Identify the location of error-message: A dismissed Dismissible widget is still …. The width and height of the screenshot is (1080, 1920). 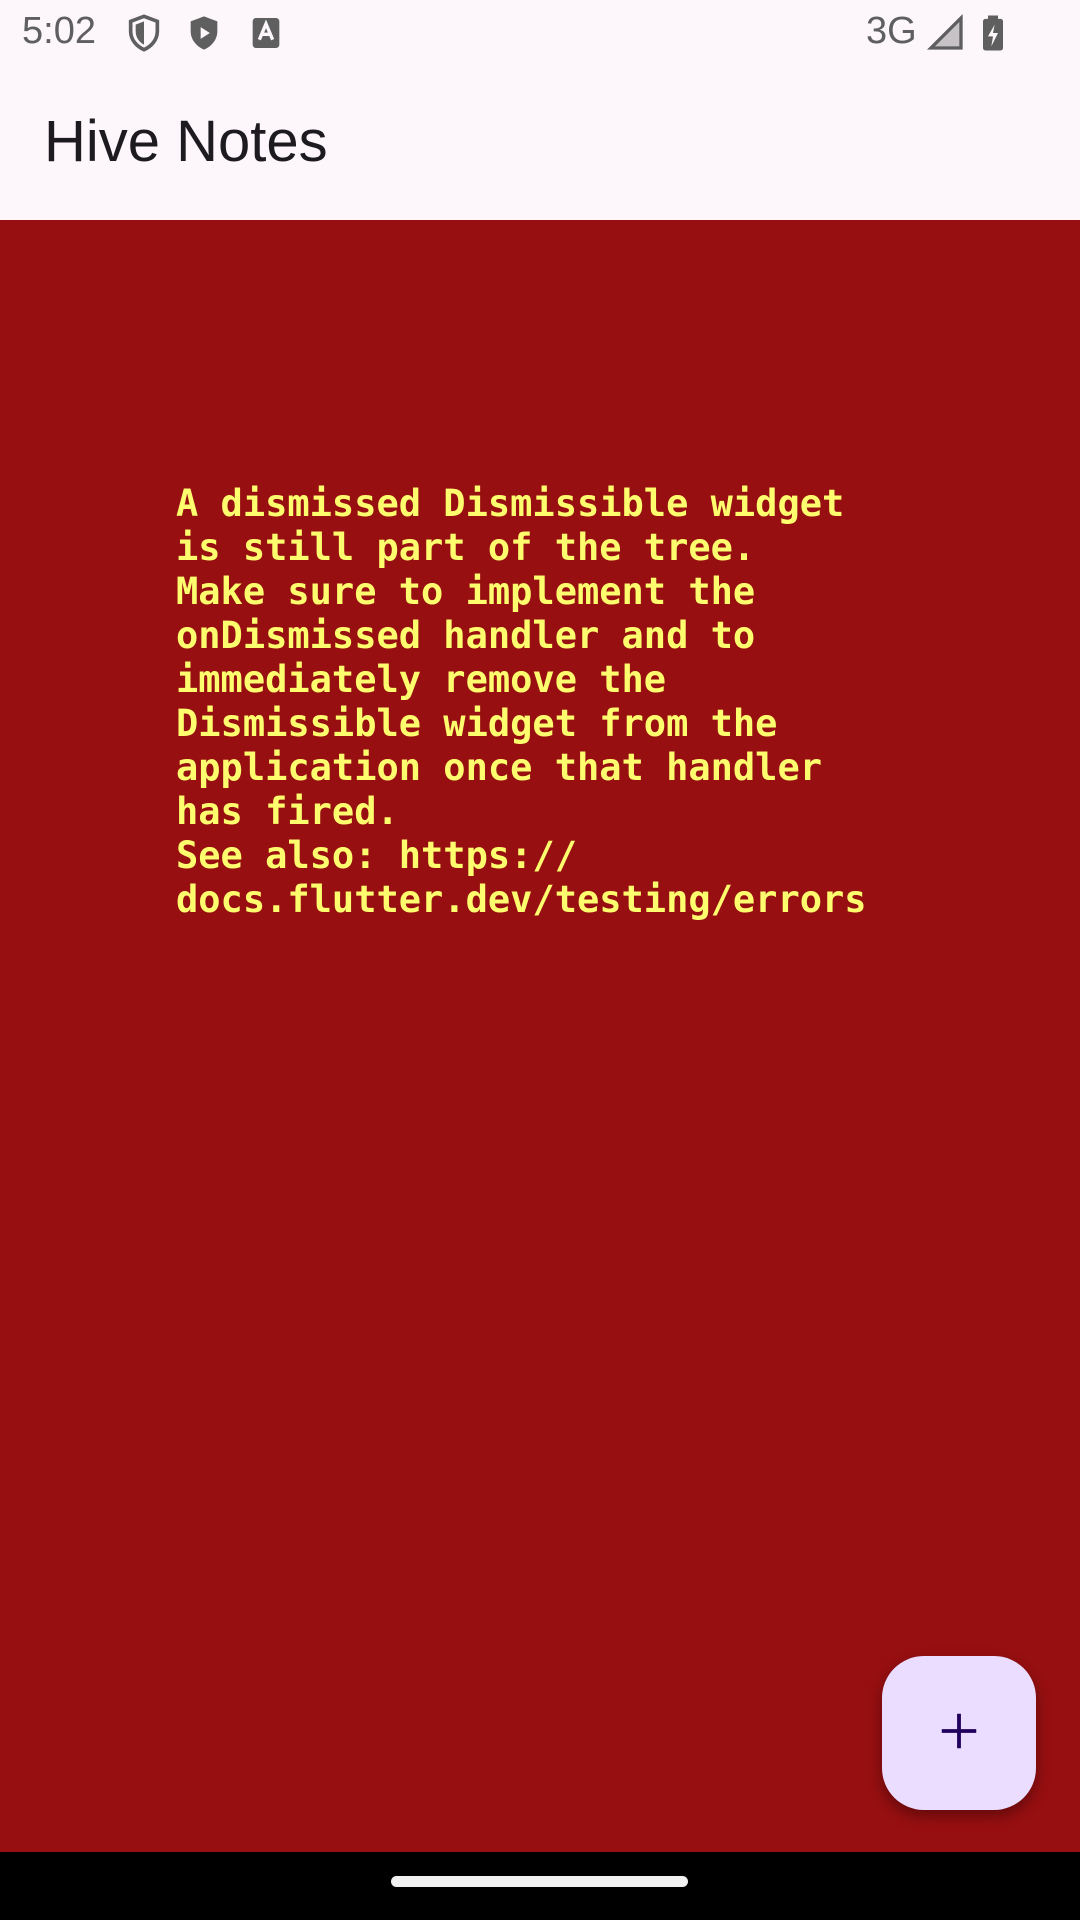
(521, 701).